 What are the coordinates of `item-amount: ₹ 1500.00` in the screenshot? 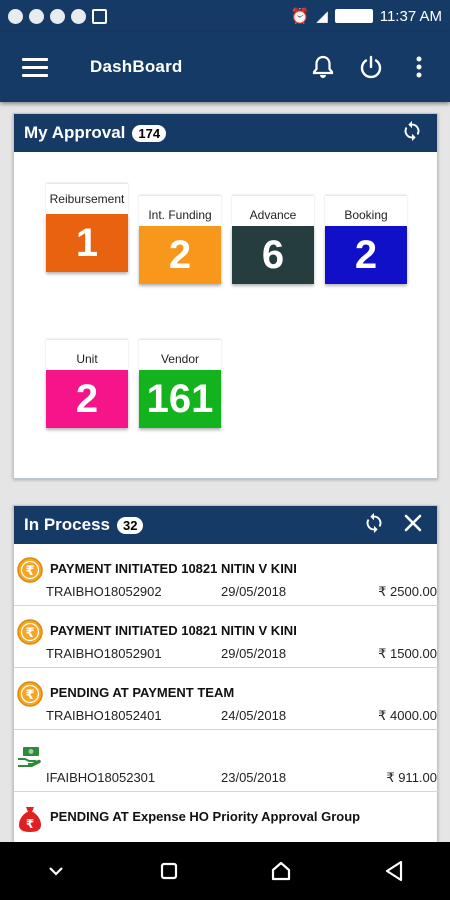 It's located at (407, 653).